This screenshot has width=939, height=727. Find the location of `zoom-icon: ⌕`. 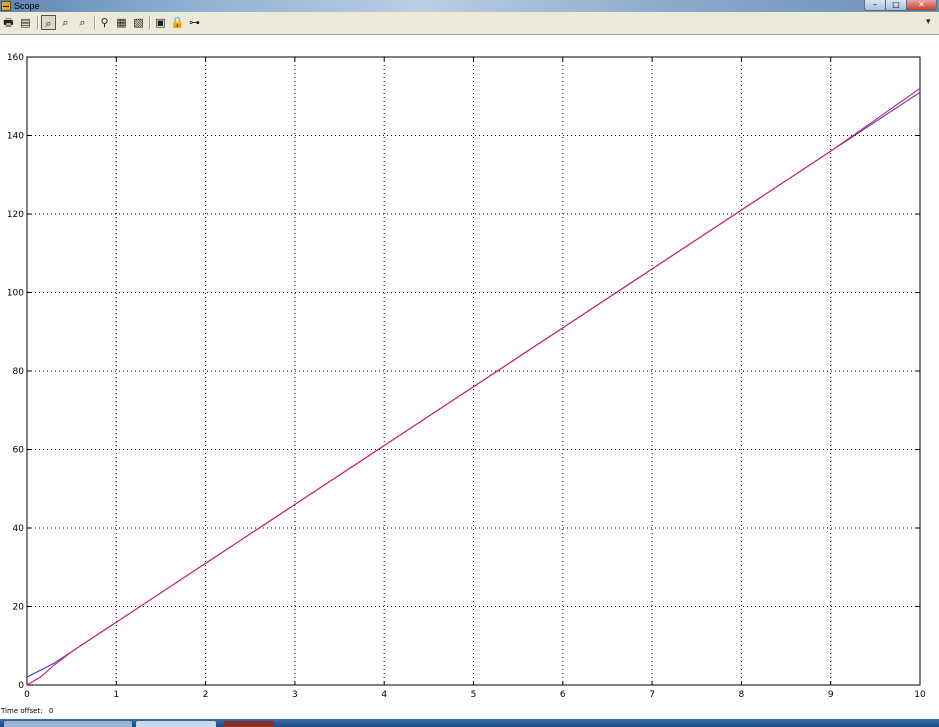

zoom-icon: ⌕ is located at coordinates (48, 22).